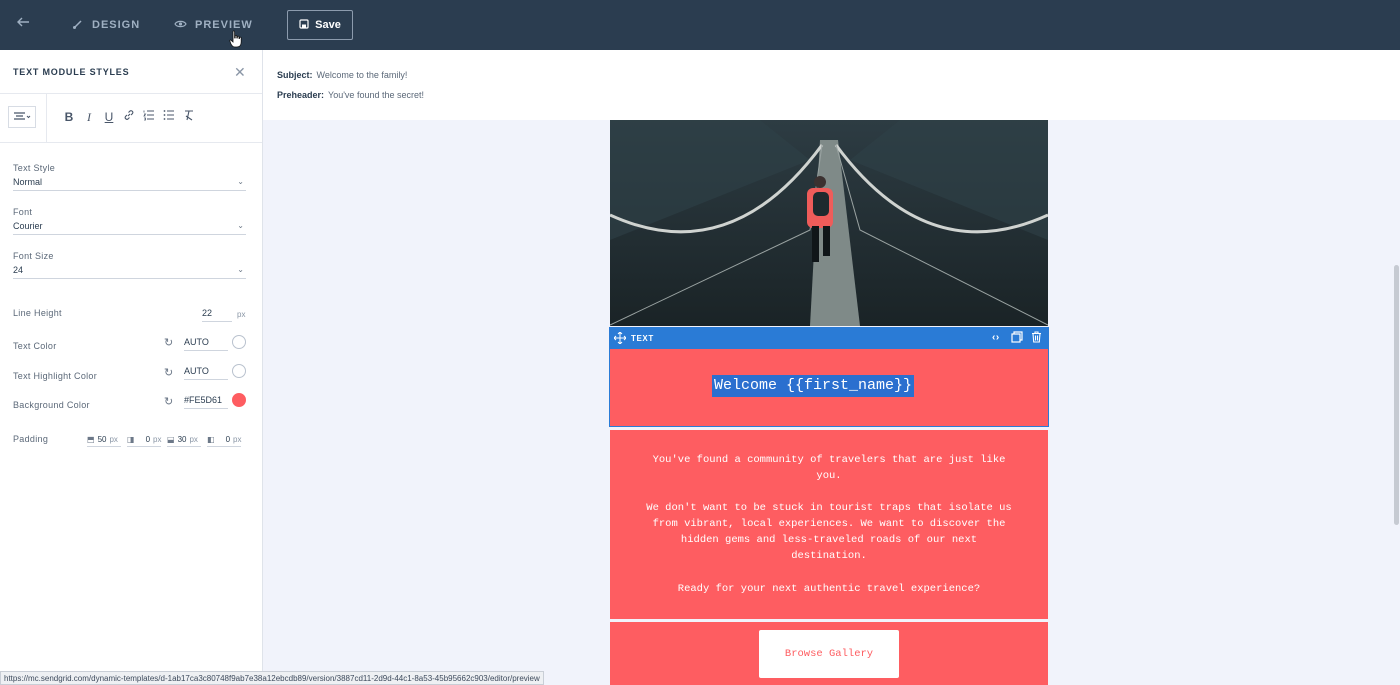 This screenshot has width=1400, height=685. I want to click on button-module: Browse Gallery, so click(829, 653).